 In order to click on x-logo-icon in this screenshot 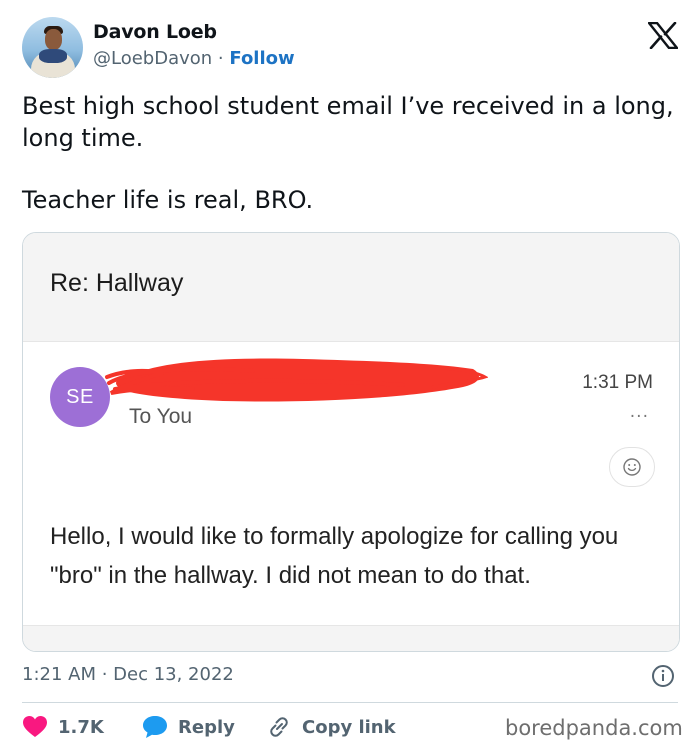, I will do `click(663, 35)`.